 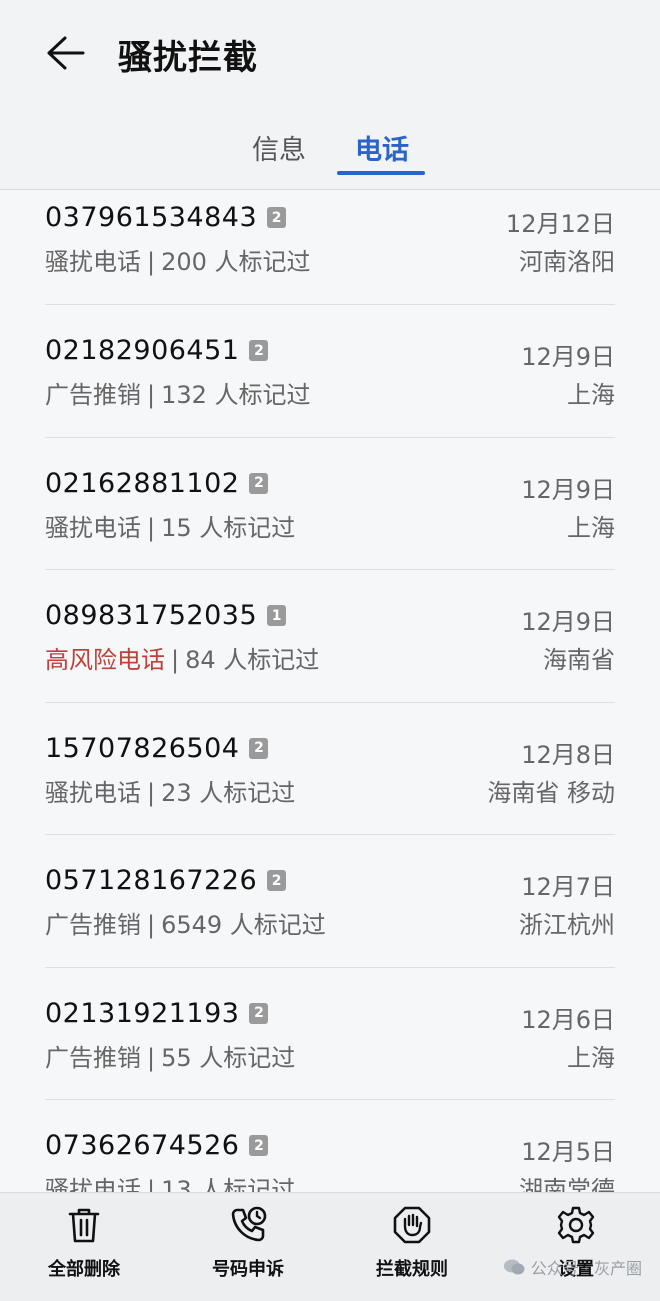 What do you see at coordinates (330, 1146) in the screenshot?
I see `call-row: 07362674526 2 骚扰电话 | 13 人标记过 12月5日 湖南常德` at bounding box center [330, 1146].